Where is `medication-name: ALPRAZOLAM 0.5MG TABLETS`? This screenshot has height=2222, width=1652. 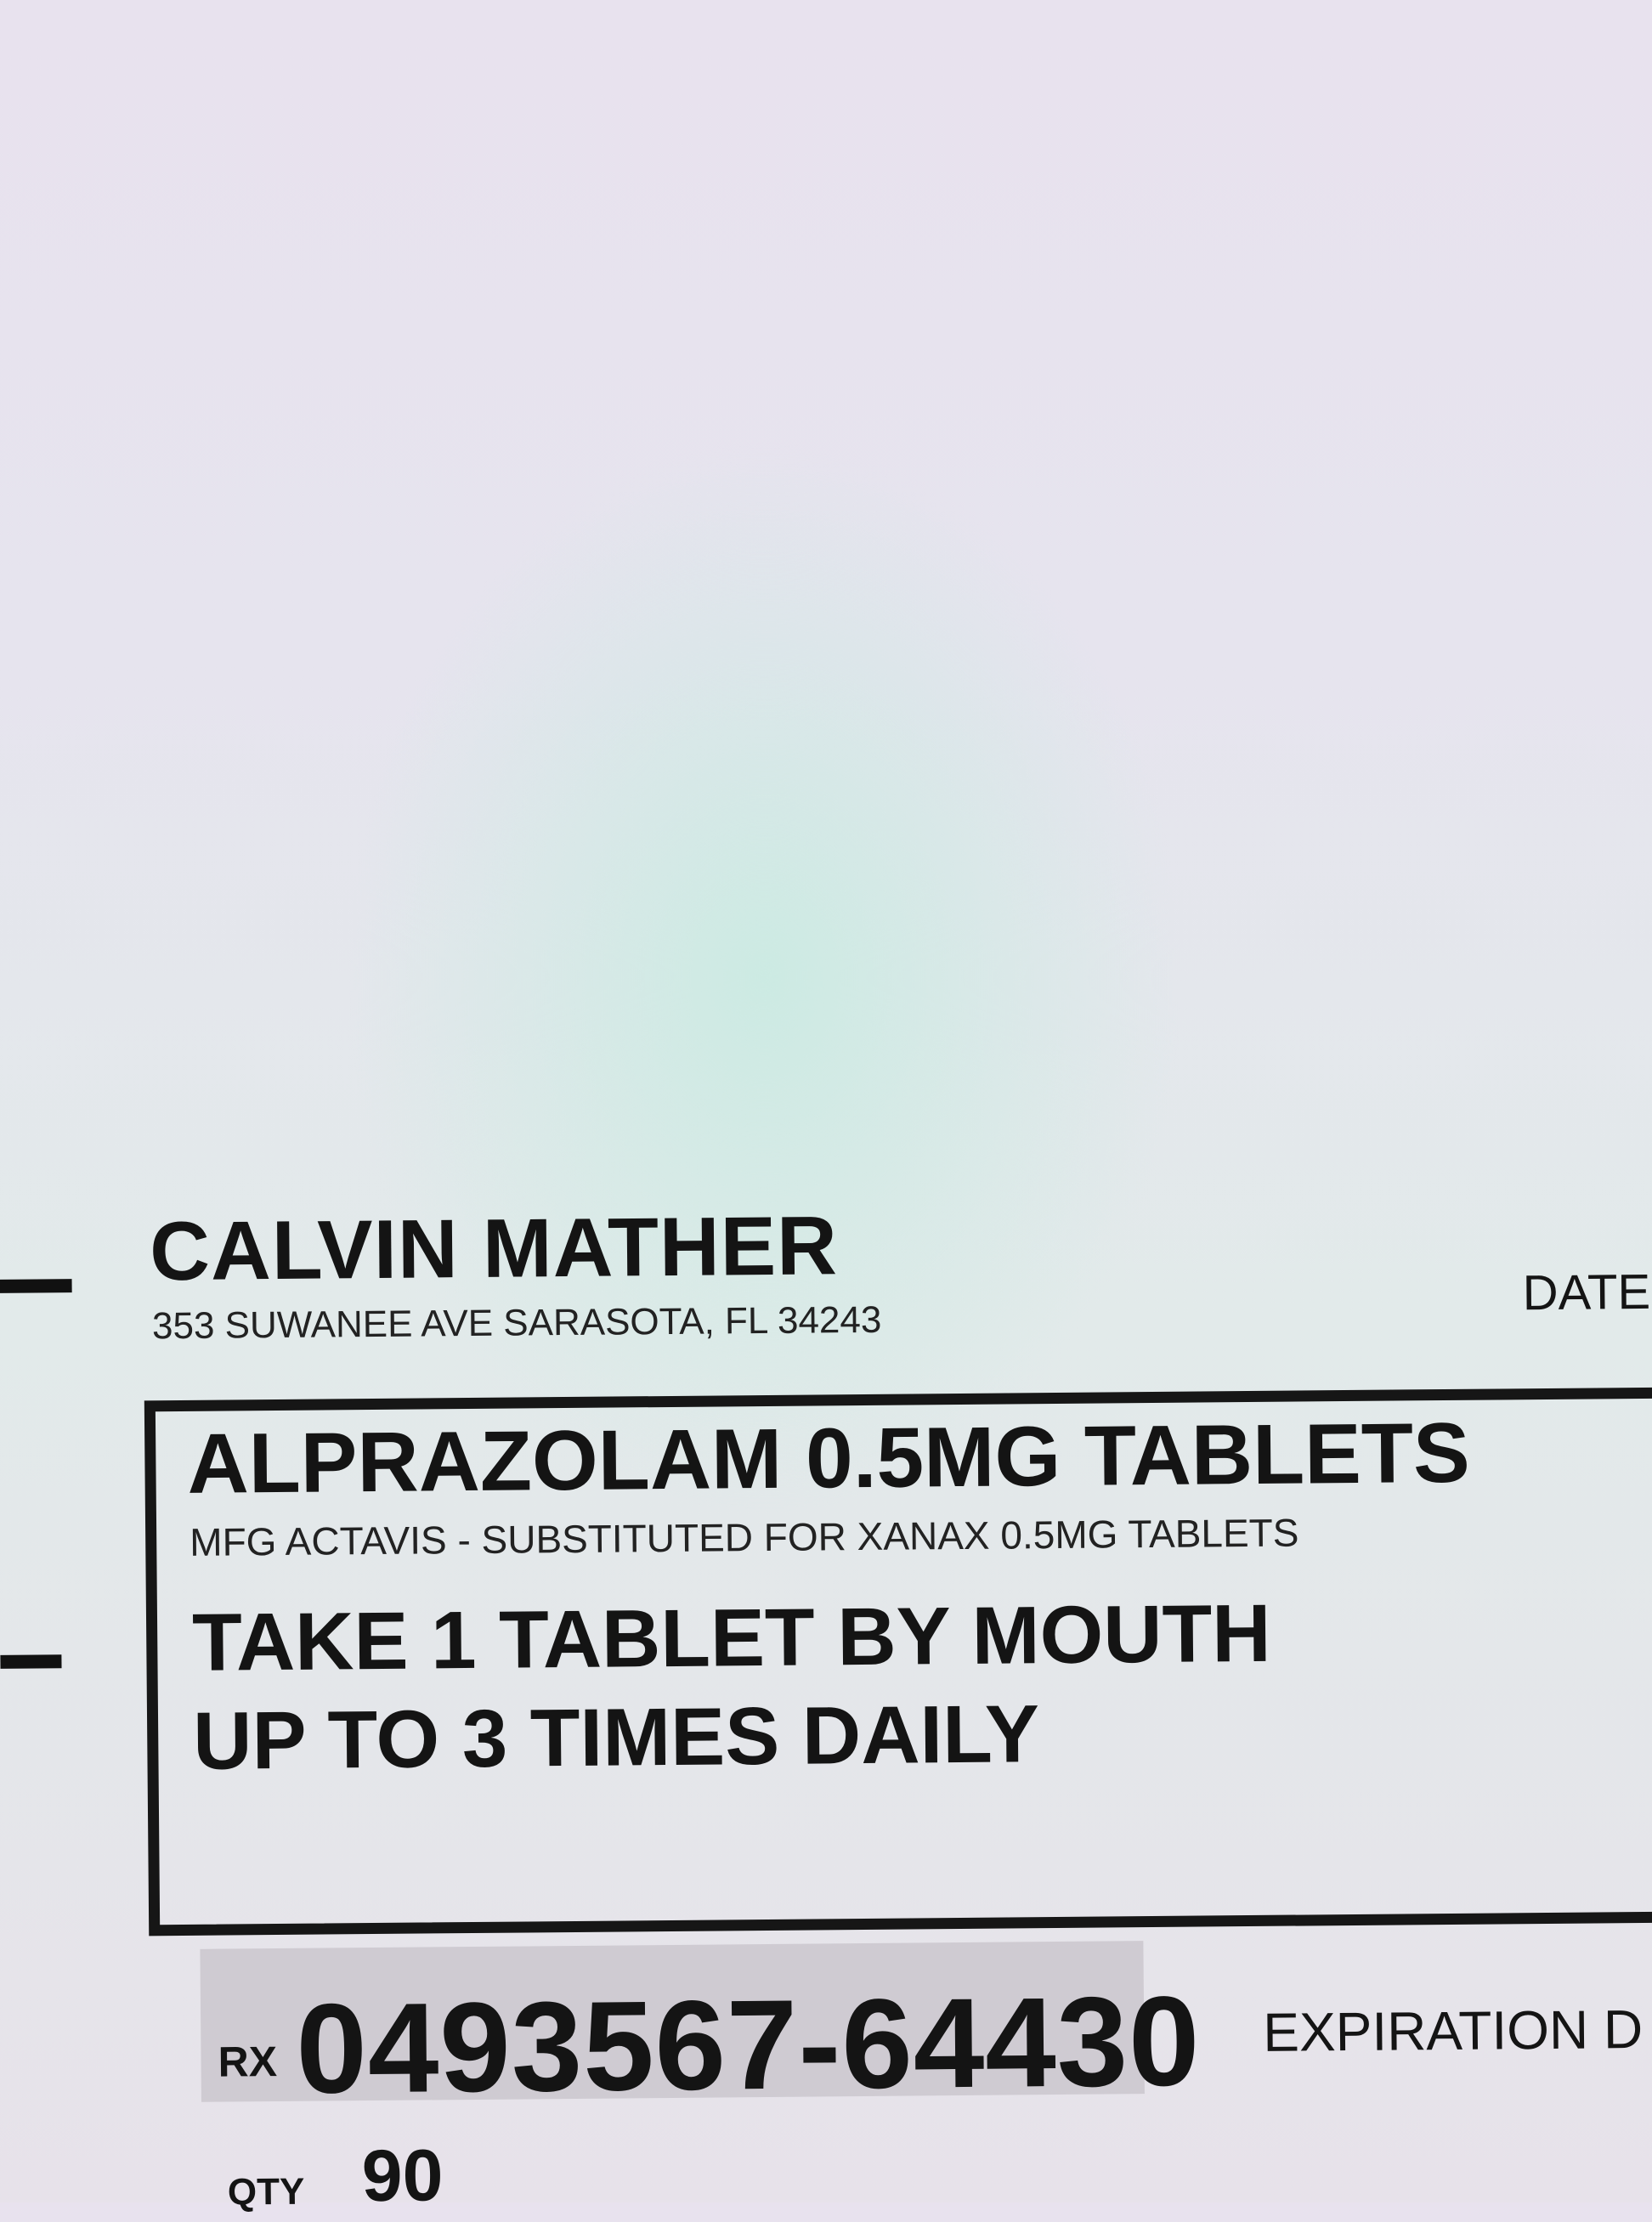
medication-name: ALPRAZOLAM 0.5MG TABLETS is located at coordinates (828, 1458).